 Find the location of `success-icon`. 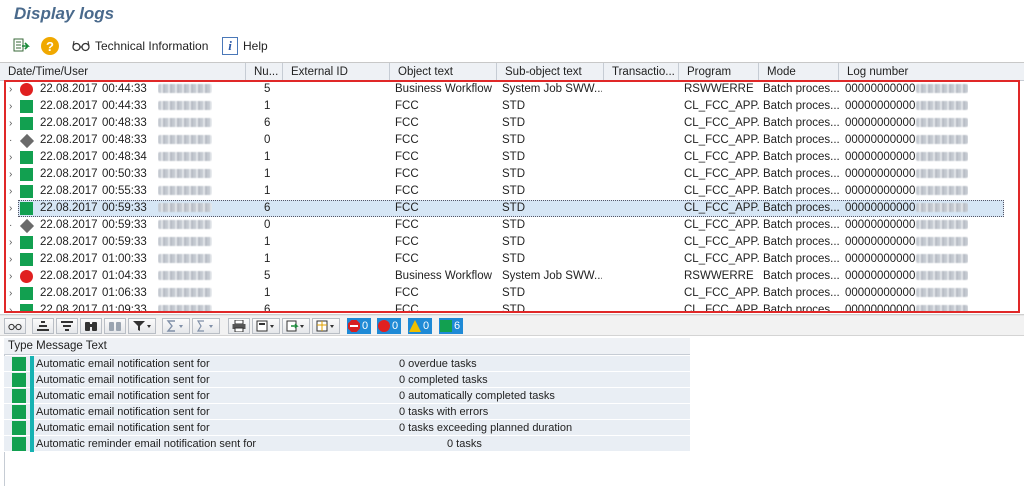

success-icon is located at coordinates (446, 326).